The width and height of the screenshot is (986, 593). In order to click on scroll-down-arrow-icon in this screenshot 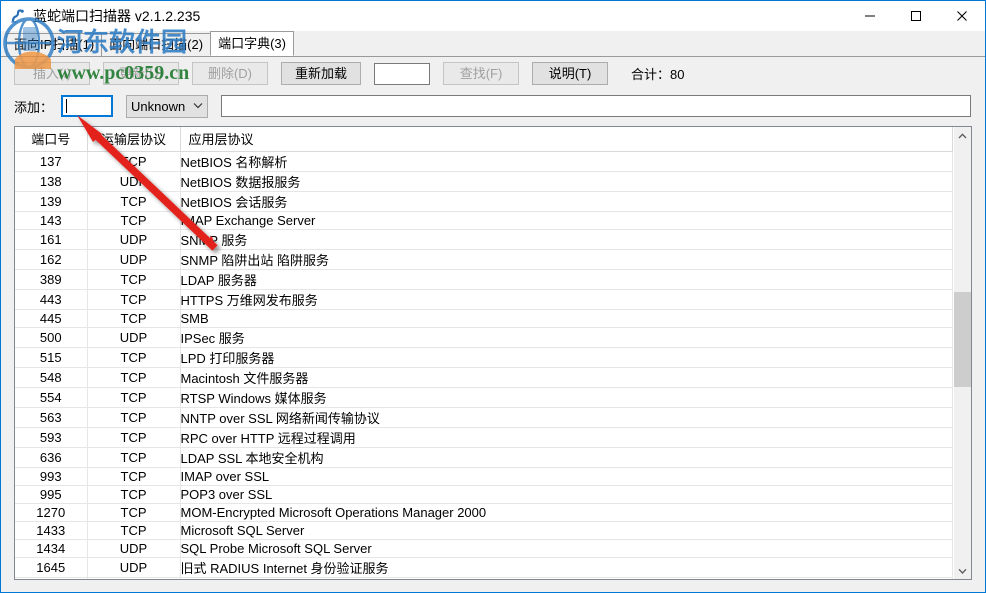, I will do `click(962, 570)`.